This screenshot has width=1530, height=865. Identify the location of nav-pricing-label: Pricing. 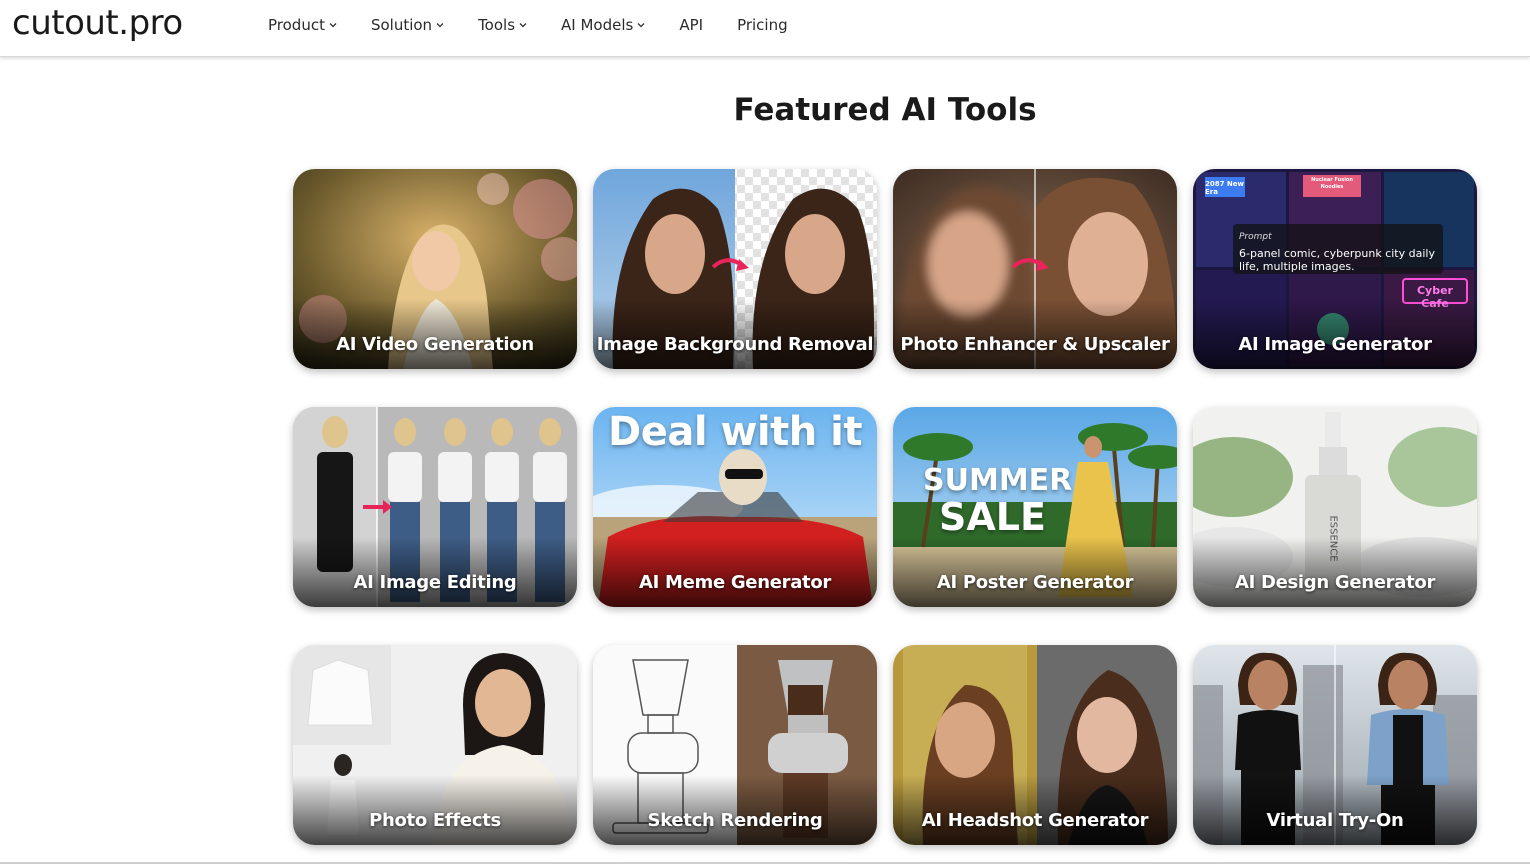
(762, 25).